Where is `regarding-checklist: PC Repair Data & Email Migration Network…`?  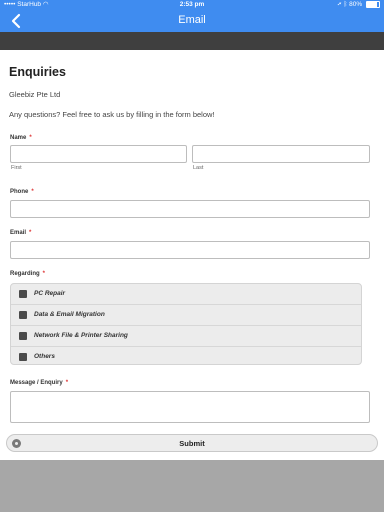 regarding-checklist: PC Repair Data & Email Migration Network… is located at coordinates (186, 324).